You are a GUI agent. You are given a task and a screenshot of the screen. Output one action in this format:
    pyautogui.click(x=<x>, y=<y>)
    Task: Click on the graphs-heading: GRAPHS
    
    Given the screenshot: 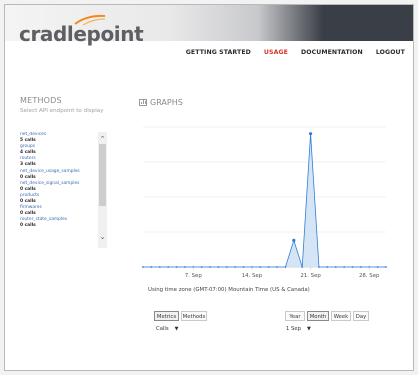 What is the action you would take?
    pyautogui.click(x=161, y=102)
    